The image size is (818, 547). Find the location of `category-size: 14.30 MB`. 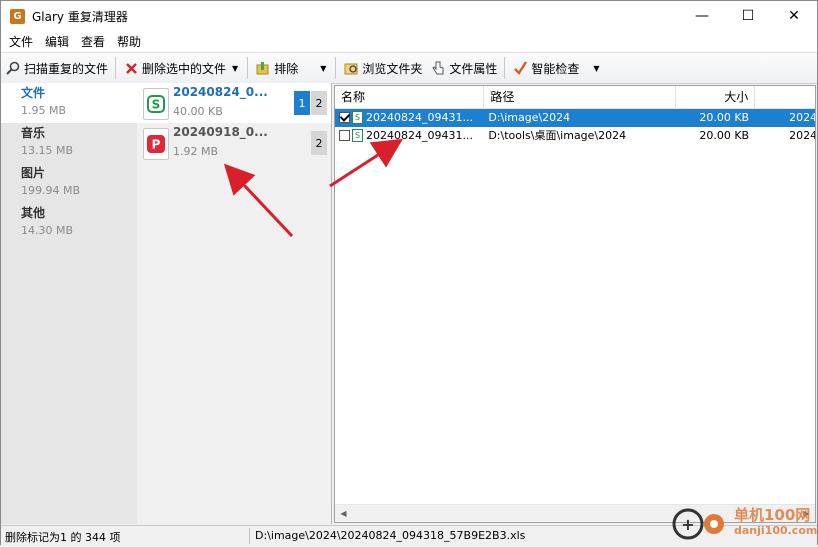

category-size: 14.30 MB is located at coordinates (47, 230).